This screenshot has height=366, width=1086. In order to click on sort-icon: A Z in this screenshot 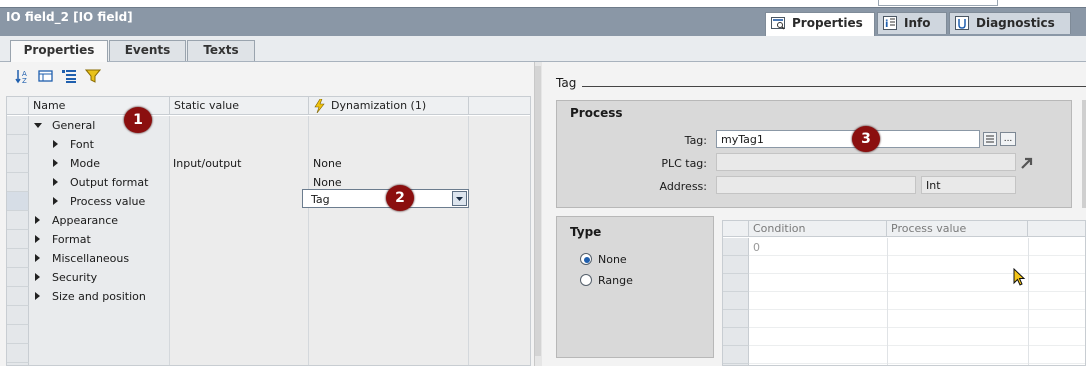, I will do `click(23, 76)`.